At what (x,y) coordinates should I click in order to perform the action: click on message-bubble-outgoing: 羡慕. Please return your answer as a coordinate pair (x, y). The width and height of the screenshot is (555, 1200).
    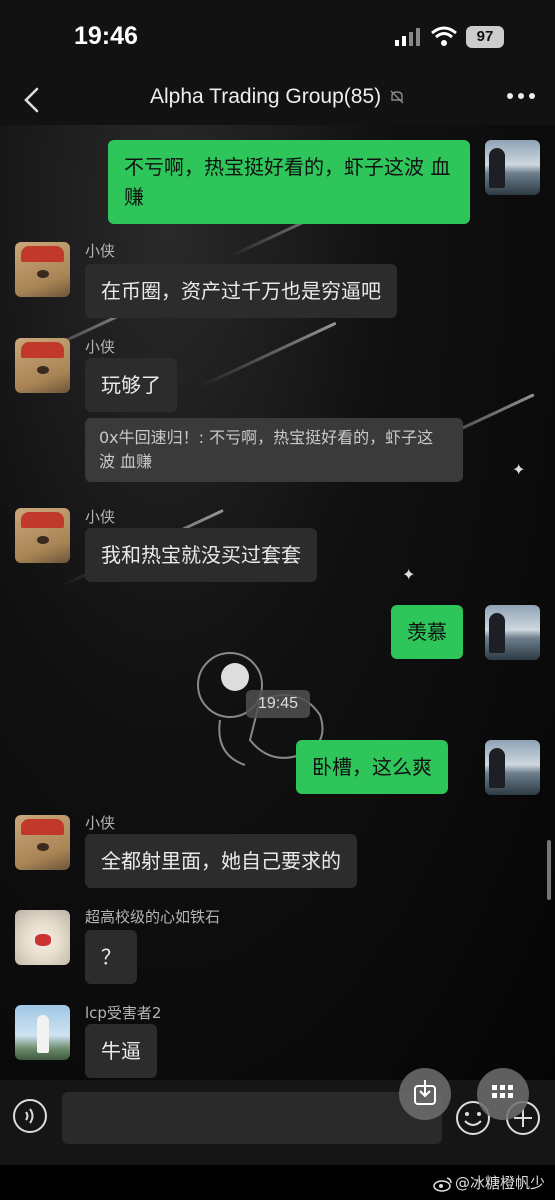
    Looking at the image, I should click on (427, 632).